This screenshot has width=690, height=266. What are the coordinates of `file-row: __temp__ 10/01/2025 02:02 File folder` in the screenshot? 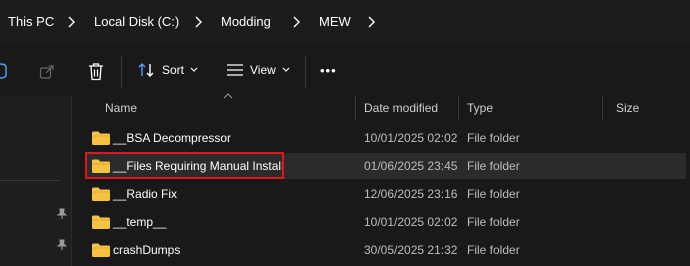 It's located at (386, 222).